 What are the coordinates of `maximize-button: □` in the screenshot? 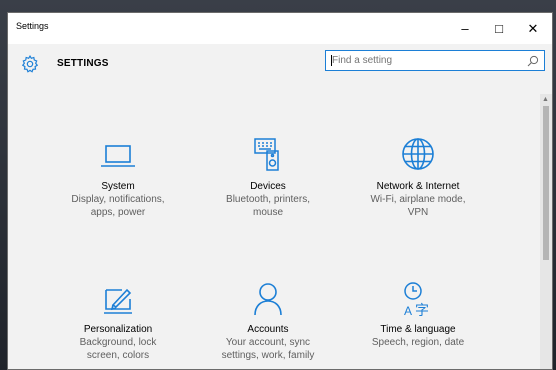 It's located at (499, 28).